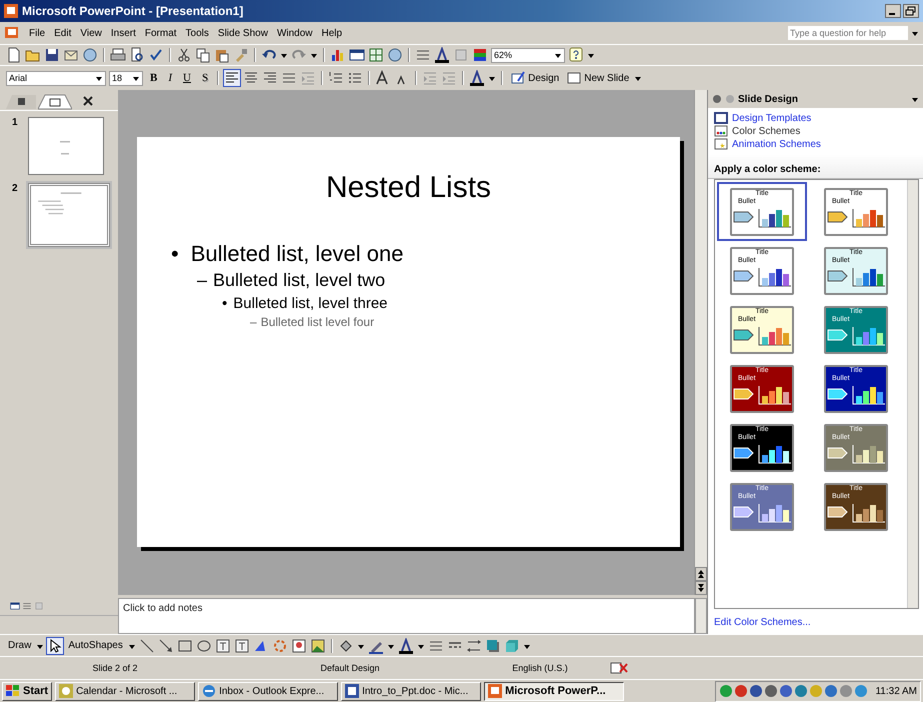 The width and height of the screenshot is (923, 702). What do you see at coordinates (66, 691) in the screenshot?
I see `calendar-icon` at bounding box center [66, 691].